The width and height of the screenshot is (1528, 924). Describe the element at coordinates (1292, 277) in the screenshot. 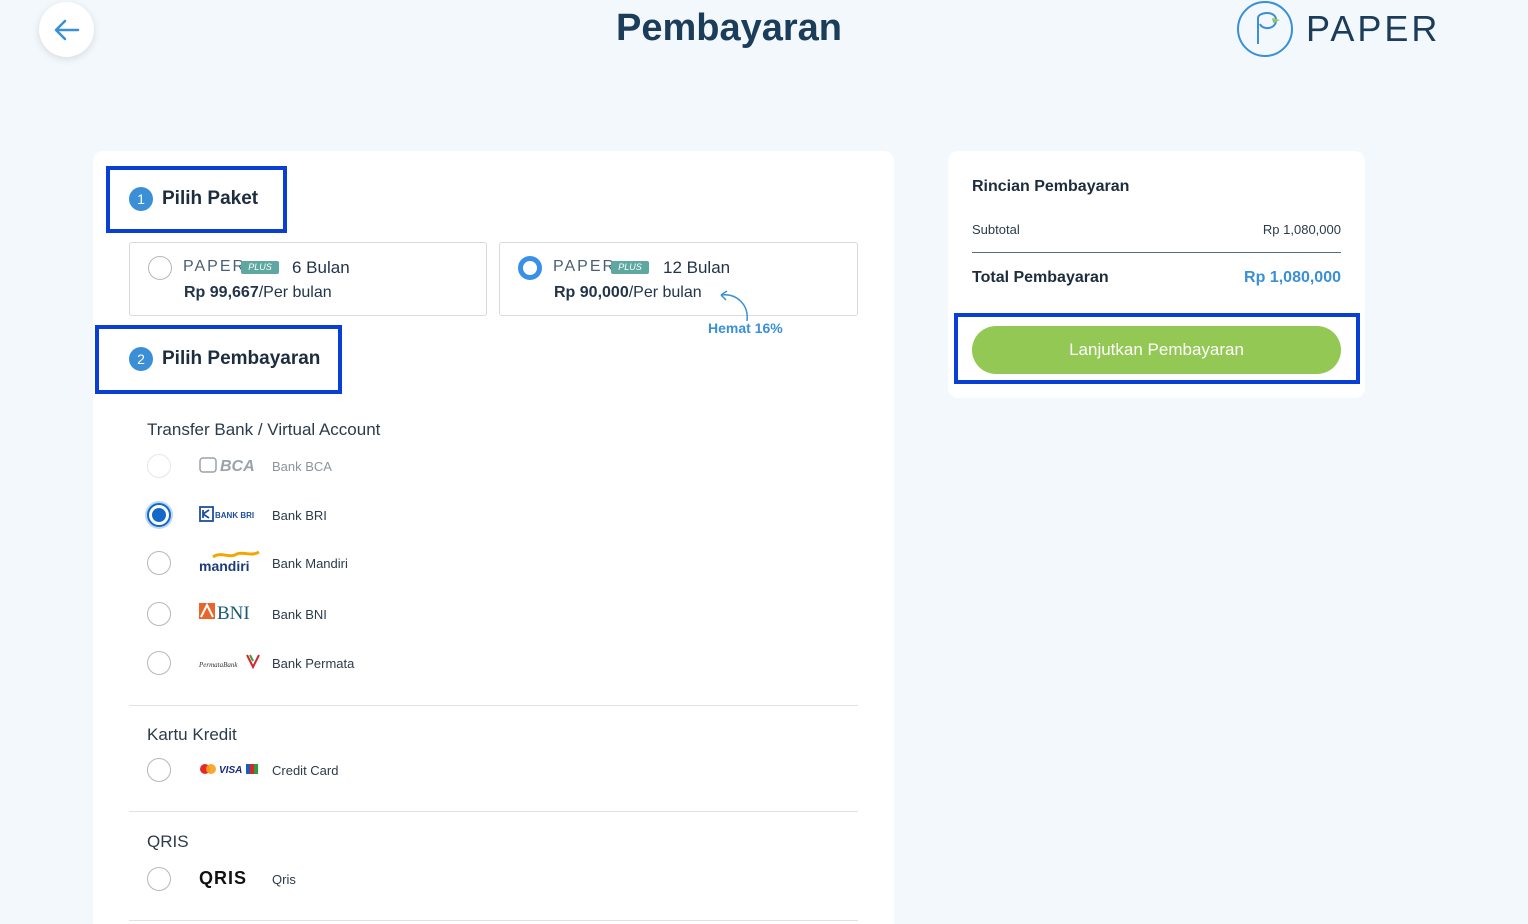

I see `total-value: Rp 1,080,000` at that location.